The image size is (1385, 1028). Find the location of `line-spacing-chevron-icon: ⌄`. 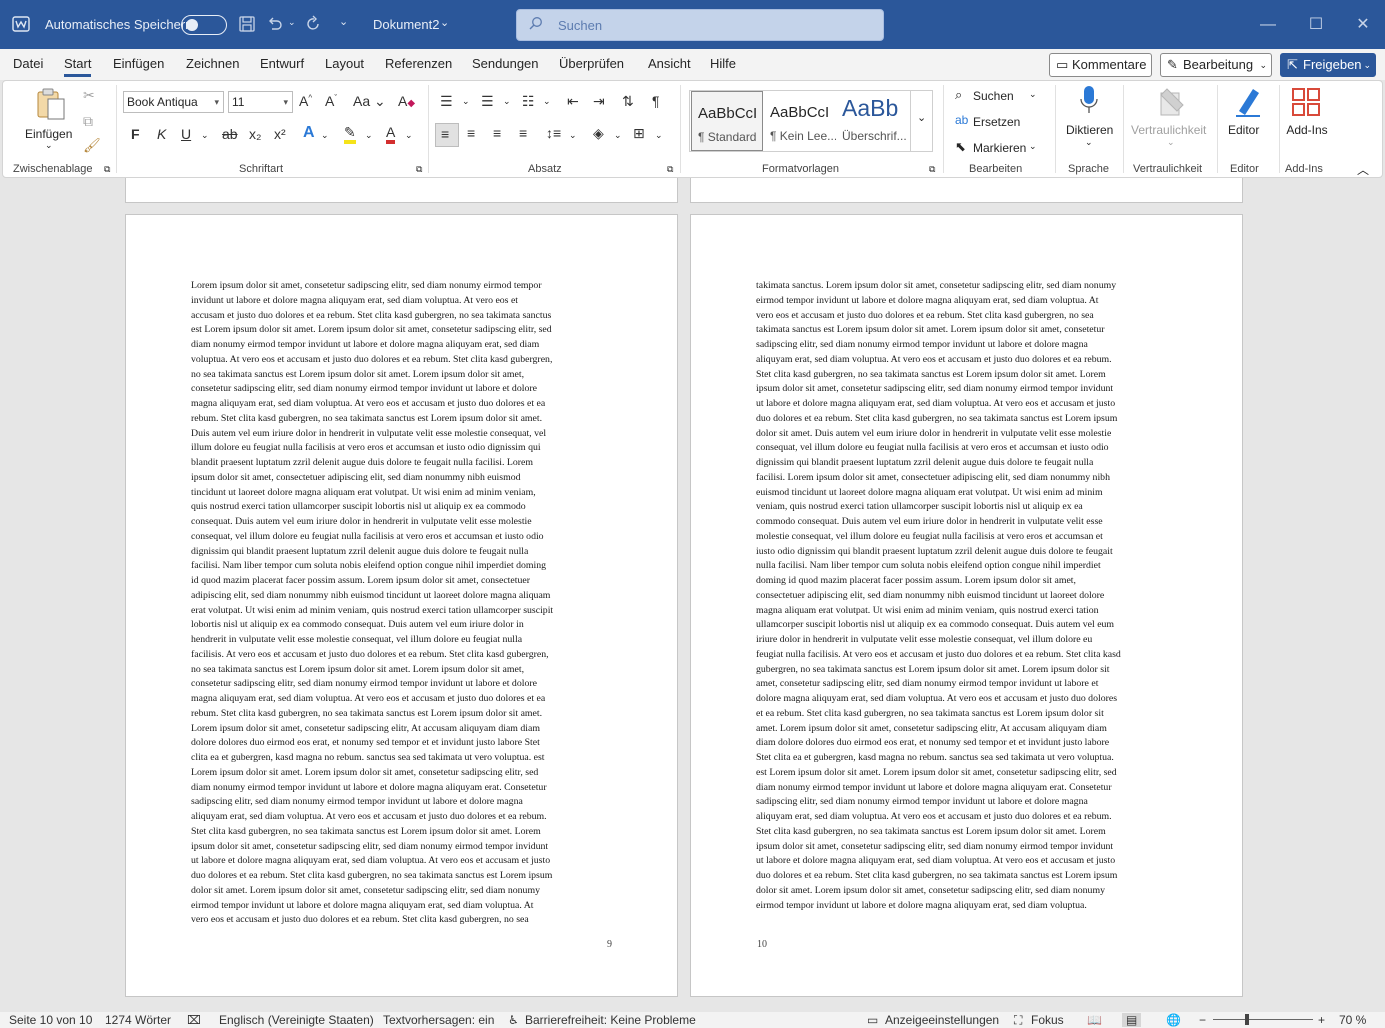

line-spacing-chevron-icon: ⌄ is located at coordinates (573, 135).